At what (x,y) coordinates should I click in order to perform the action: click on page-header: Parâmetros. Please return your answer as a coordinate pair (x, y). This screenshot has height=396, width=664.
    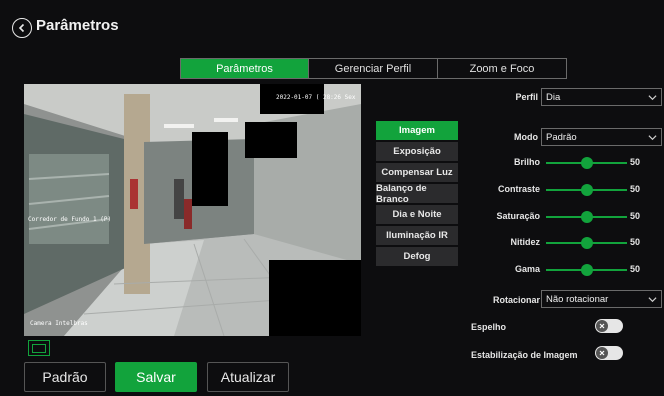
    Looking at the image, I should click on (332, 26).